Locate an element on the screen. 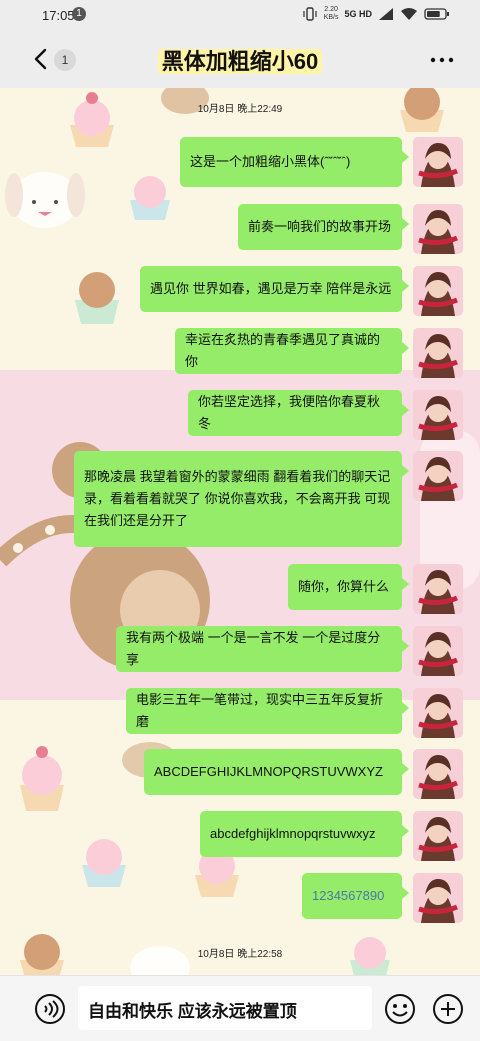 The height and width of the screenshot is (1041, 480). message-text: 随你，你算什么 is located at coordinates (344, 586).